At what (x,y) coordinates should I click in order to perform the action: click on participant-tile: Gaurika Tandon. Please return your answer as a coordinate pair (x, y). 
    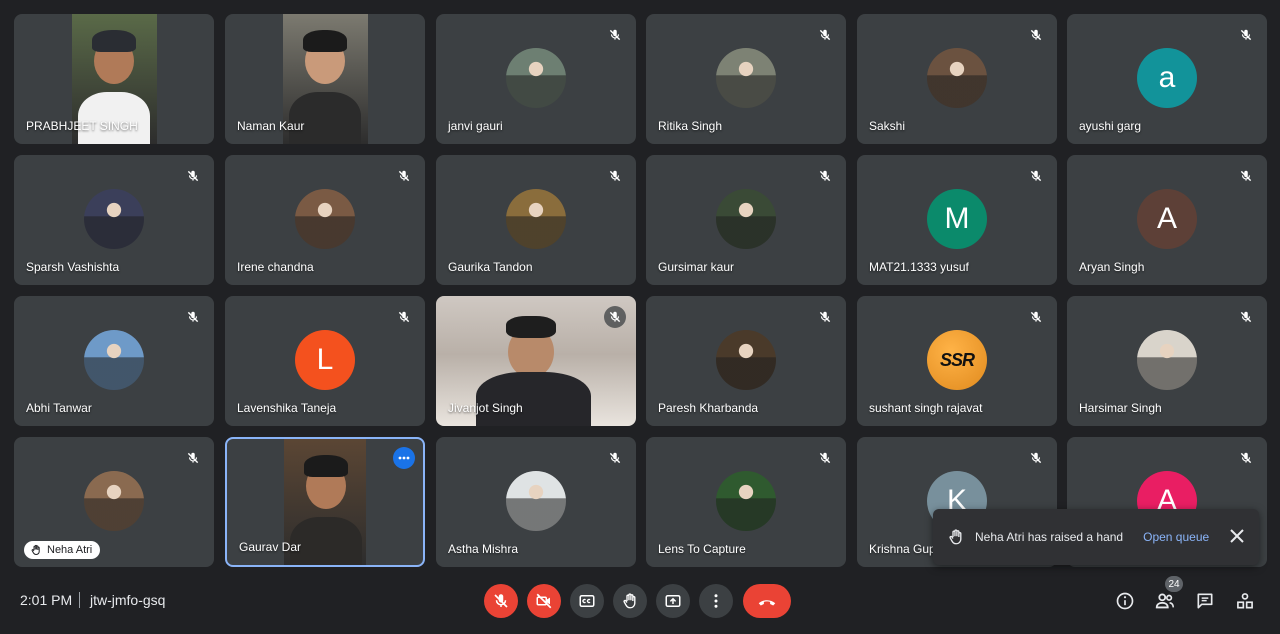
    Looking at the image, I should click on (536, 220).